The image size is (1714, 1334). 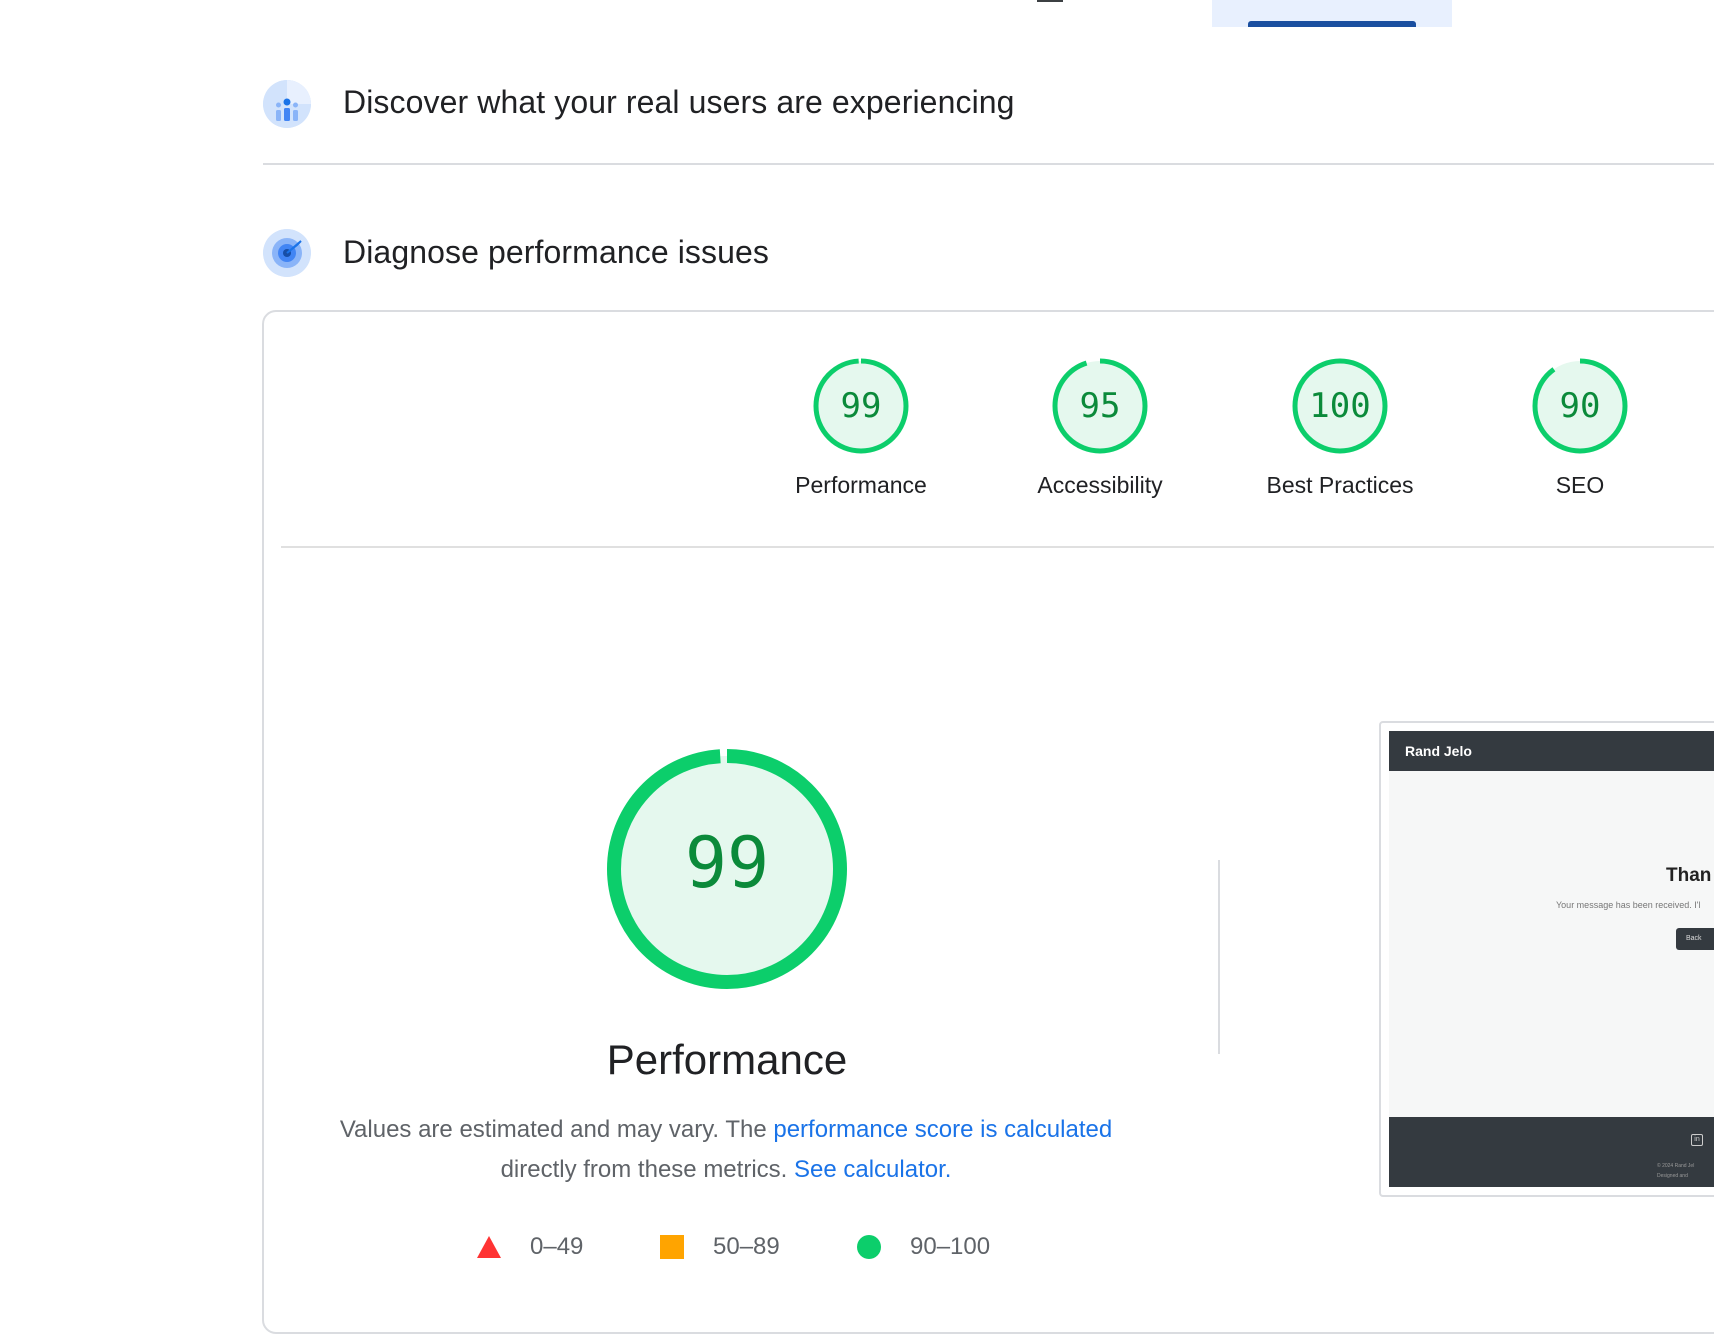 I want to click on square-average-icon, so click(x=672, y=1247).